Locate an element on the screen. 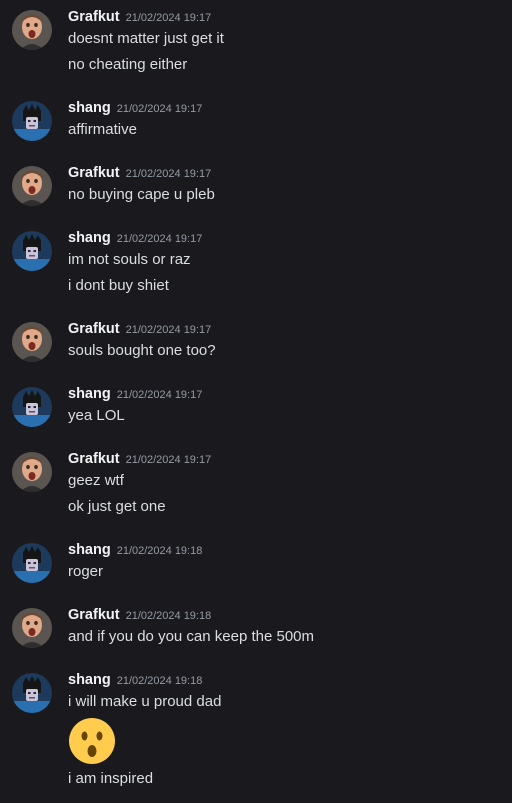  message-text: i am inspired is located at coordinates (111, 778).